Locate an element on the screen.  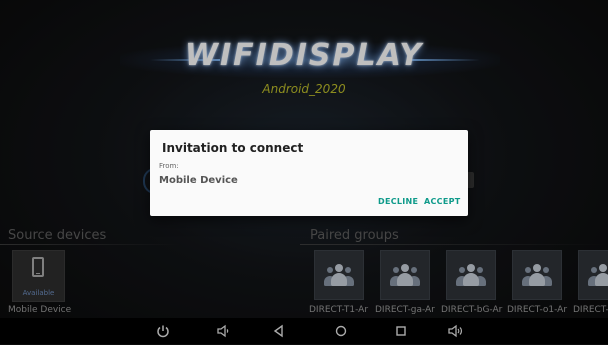
dialog-device-name: Mobile Device is located at coordinates (198, 180).